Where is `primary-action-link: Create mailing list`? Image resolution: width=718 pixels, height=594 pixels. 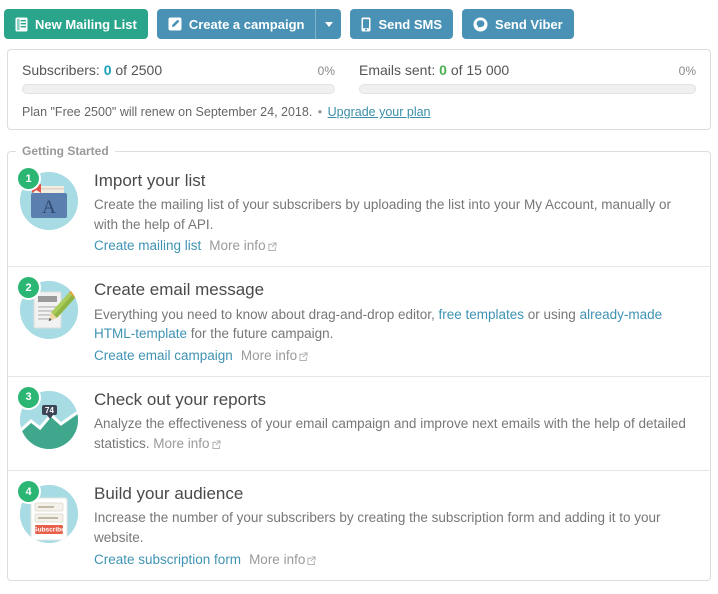 primary-action-link: Create mailing list is located at coordinates (147, 245).